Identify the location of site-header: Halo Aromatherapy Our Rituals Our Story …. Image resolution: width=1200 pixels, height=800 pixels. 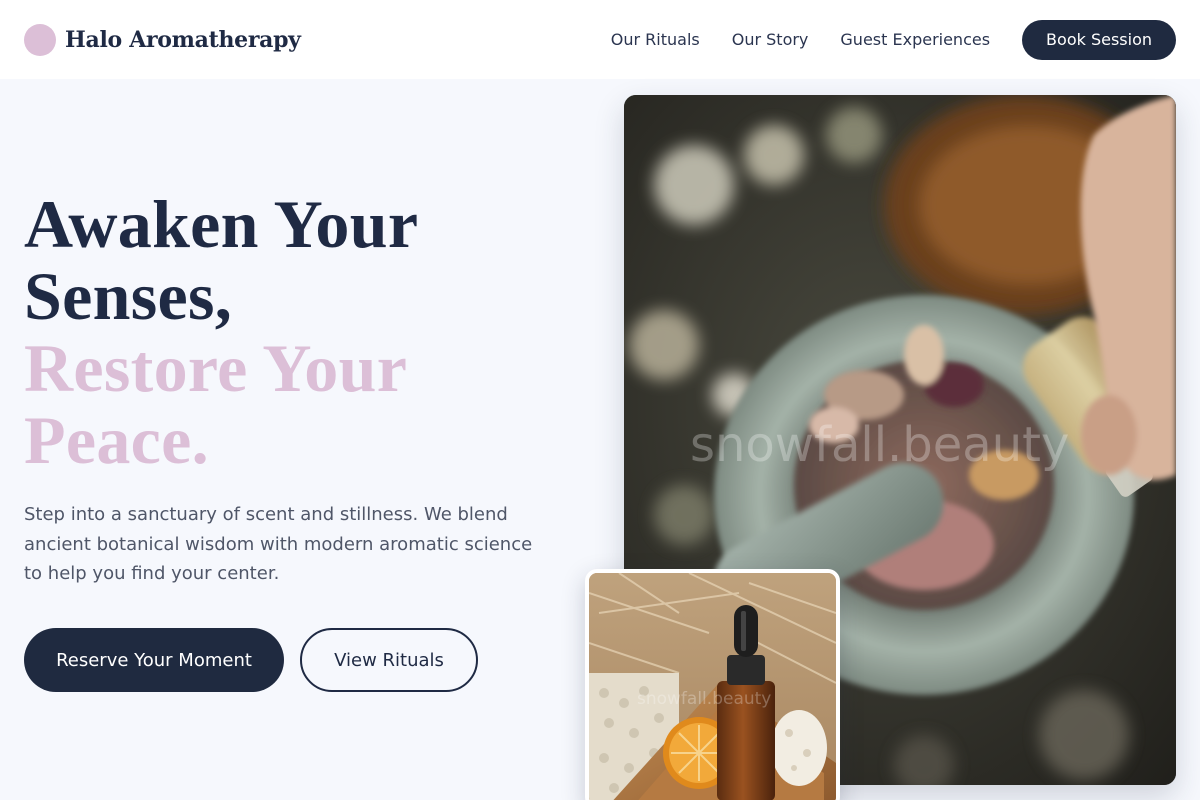
(600, 39).